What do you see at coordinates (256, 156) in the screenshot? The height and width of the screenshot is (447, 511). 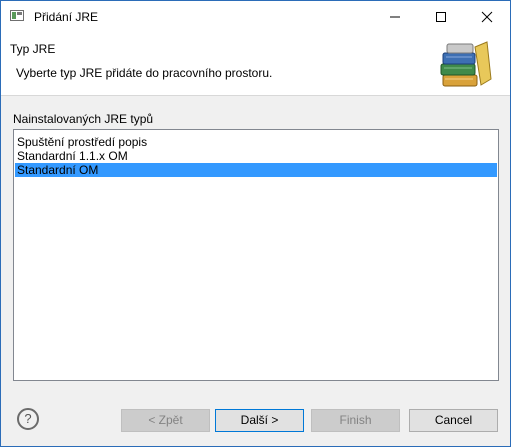 I see `list-item: Standardní 1.1.x OM` at bounding box center [256, 156].